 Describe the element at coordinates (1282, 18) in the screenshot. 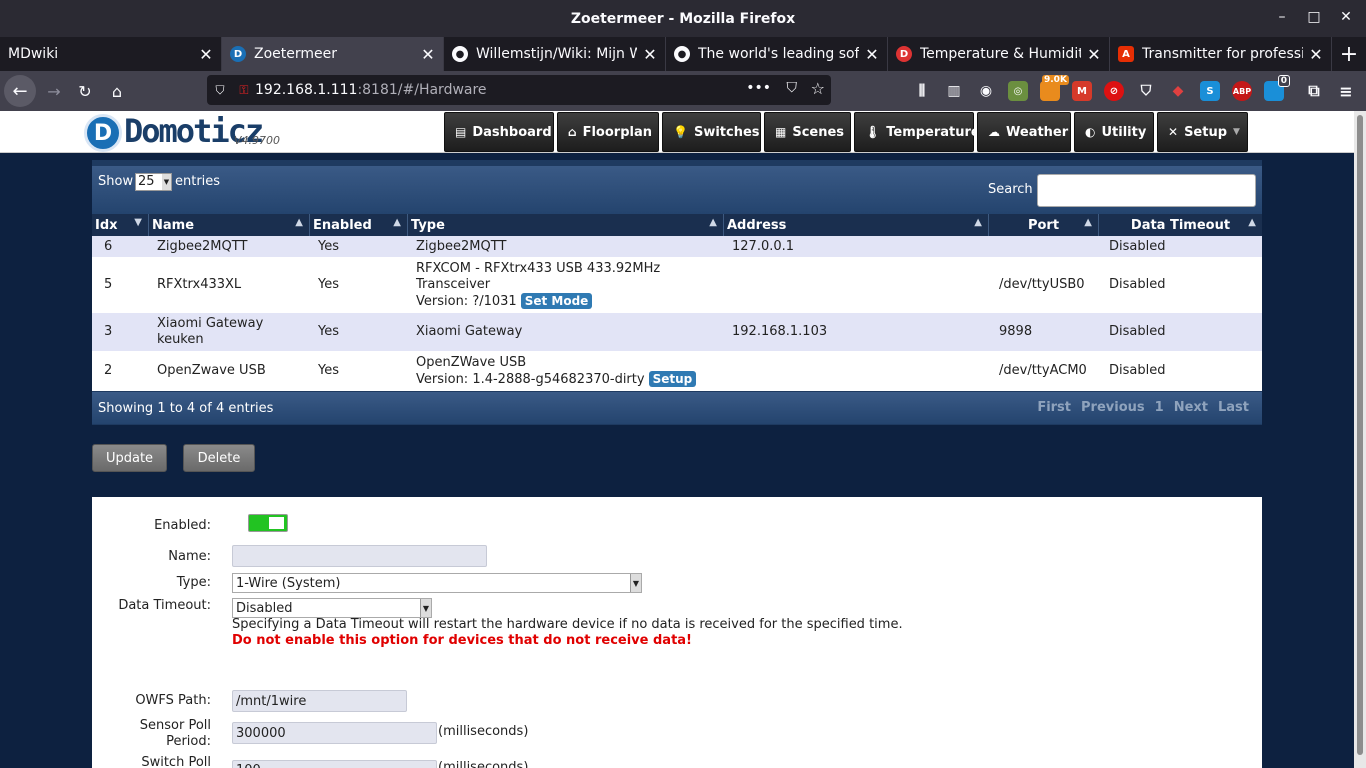

I see `minimize-icon: –` at that location.